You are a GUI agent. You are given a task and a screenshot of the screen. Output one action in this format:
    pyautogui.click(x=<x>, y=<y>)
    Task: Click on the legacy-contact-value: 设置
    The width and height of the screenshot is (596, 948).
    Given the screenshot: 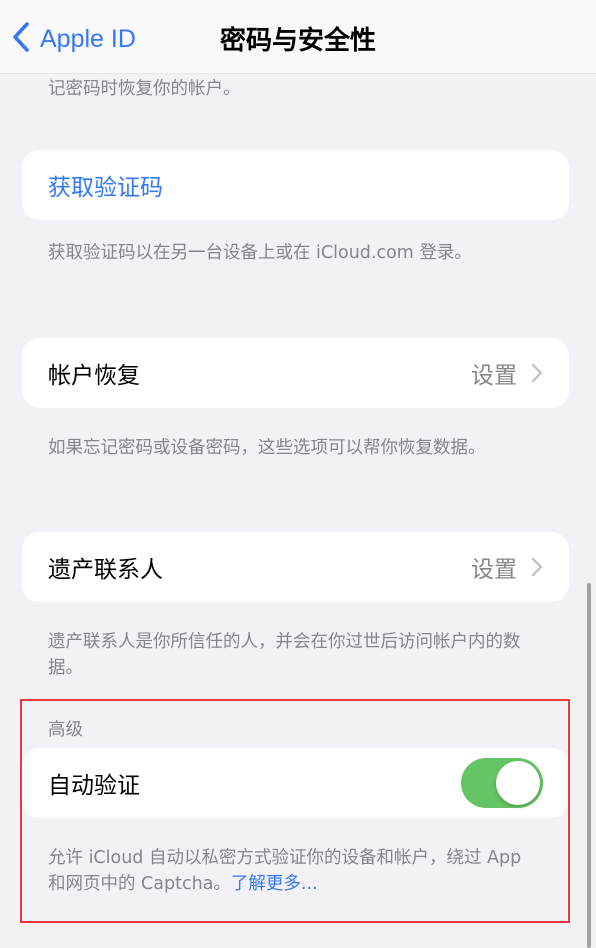 What is the action you would take?
    pyautogui.click(x=494, y=570)
    